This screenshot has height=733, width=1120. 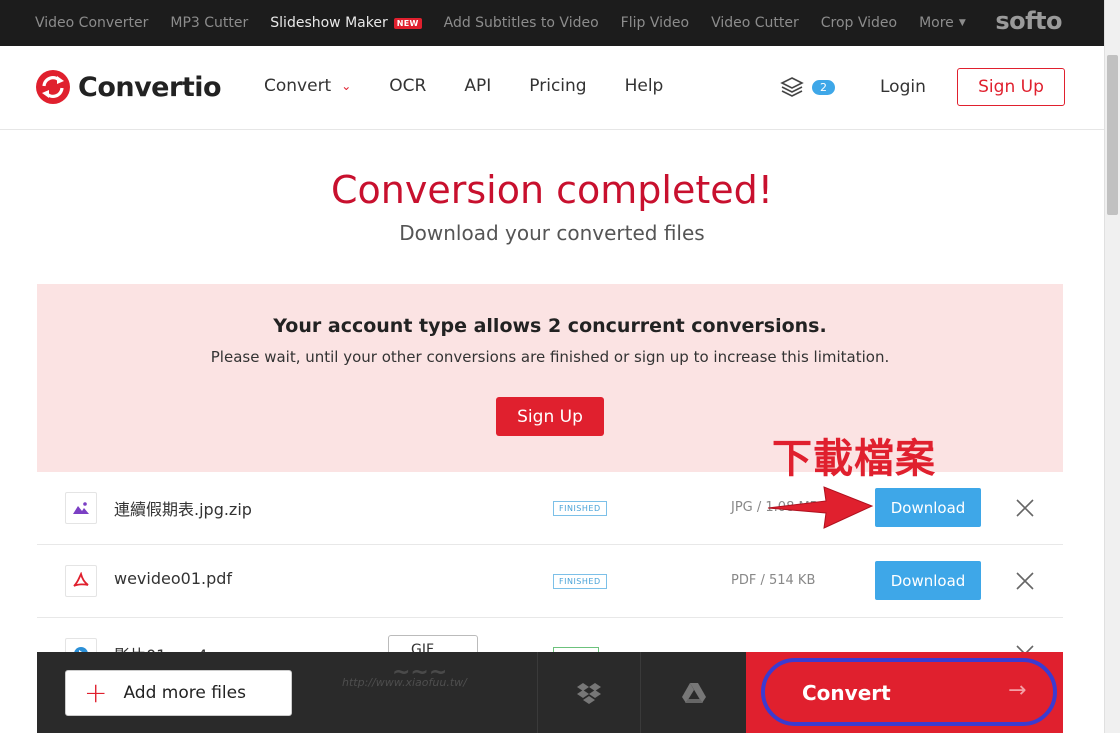 I want to click on scrollbar-thumb, so click(x=1112, y=135).